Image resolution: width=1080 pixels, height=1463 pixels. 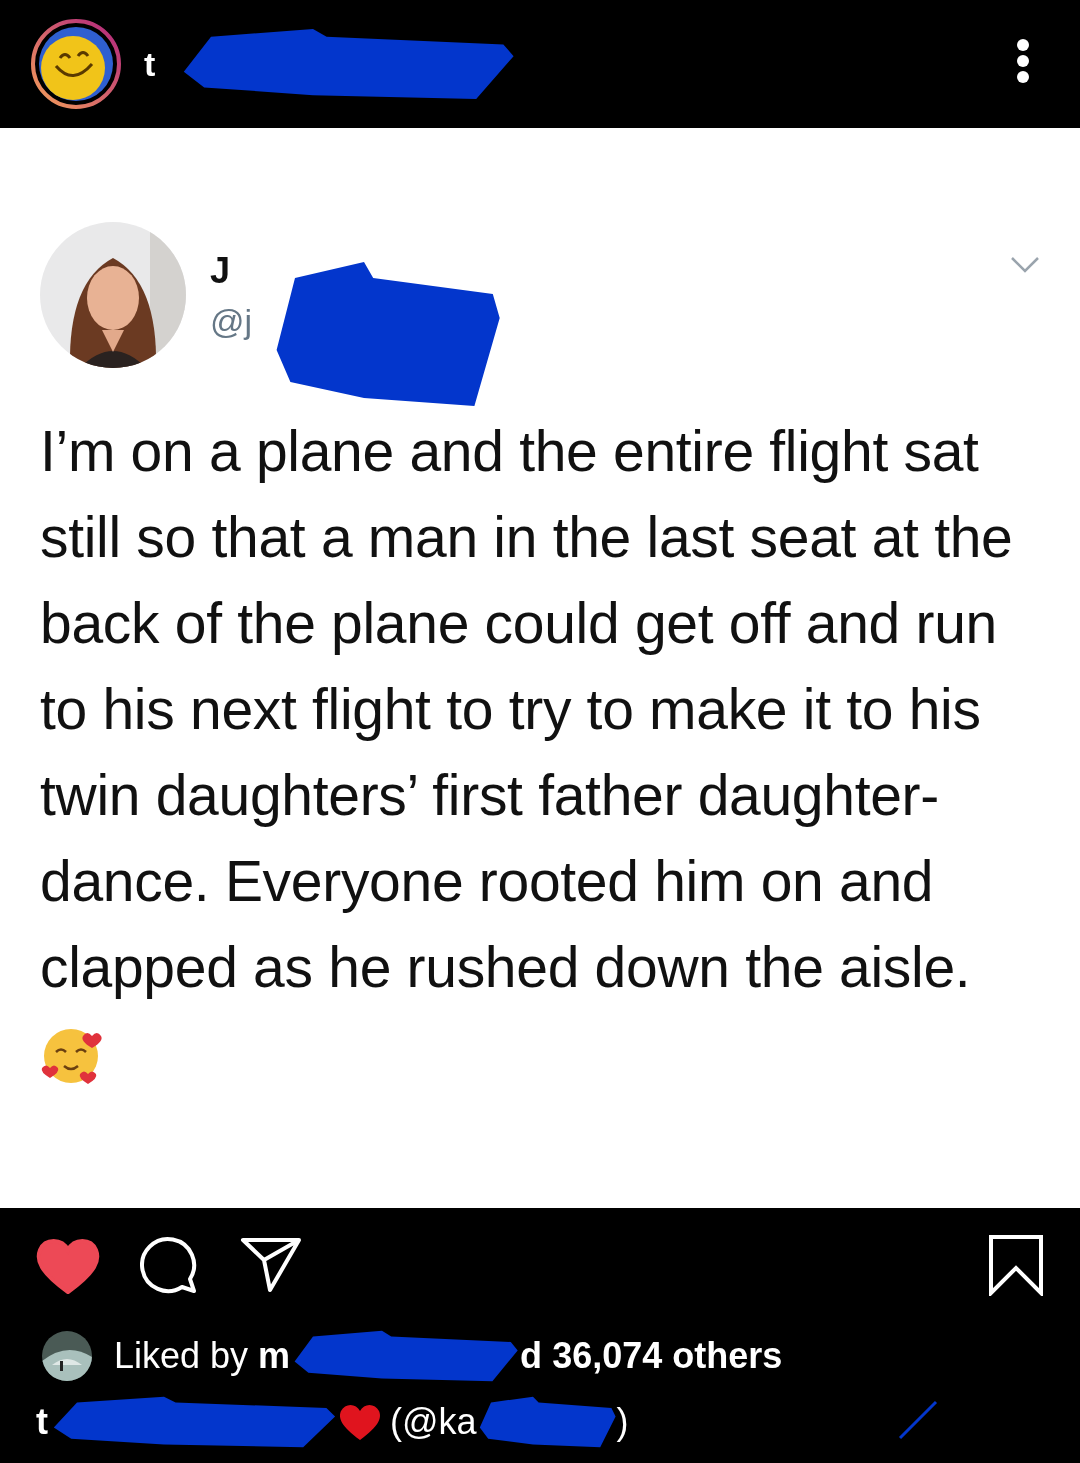 What do you see at coordinates (42, 1422) in the screenshot?
I see `caption-username: t` at bounding box center [42, 1422].